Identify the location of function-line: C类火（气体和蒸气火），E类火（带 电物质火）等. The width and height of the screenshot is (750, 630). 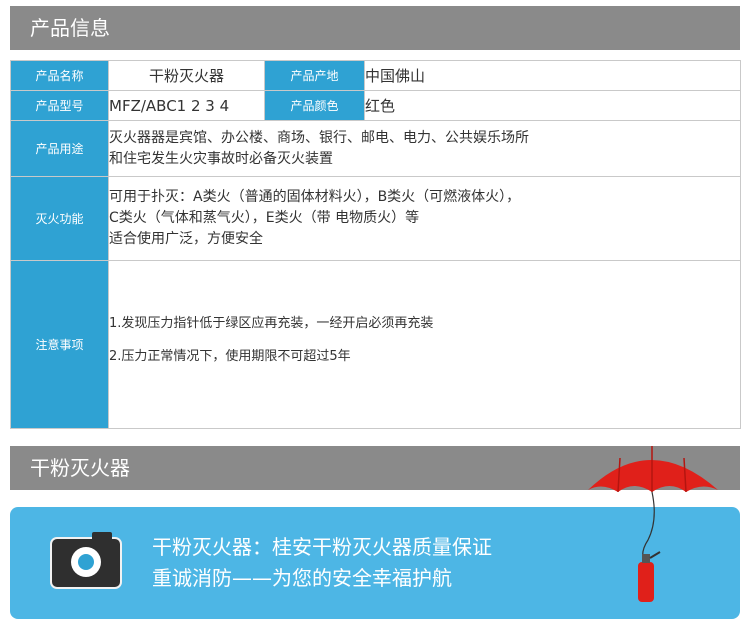
(264, 218).